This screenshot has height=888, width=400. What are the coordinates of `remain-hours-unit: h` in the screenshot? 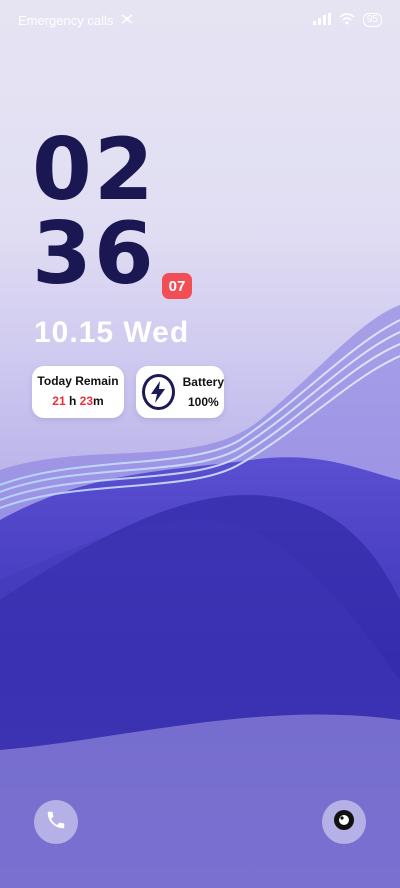 It's located at (72, 401).